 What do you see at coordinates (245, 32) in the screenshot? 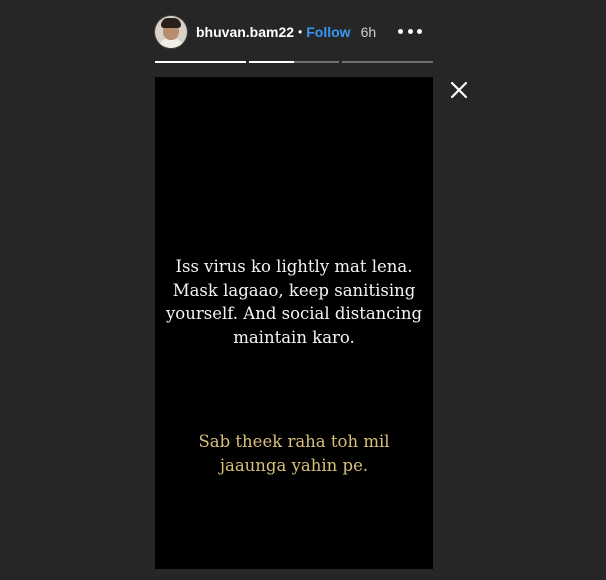
I see `username: bhuvan.bam22` at bounding box center [245, 32].